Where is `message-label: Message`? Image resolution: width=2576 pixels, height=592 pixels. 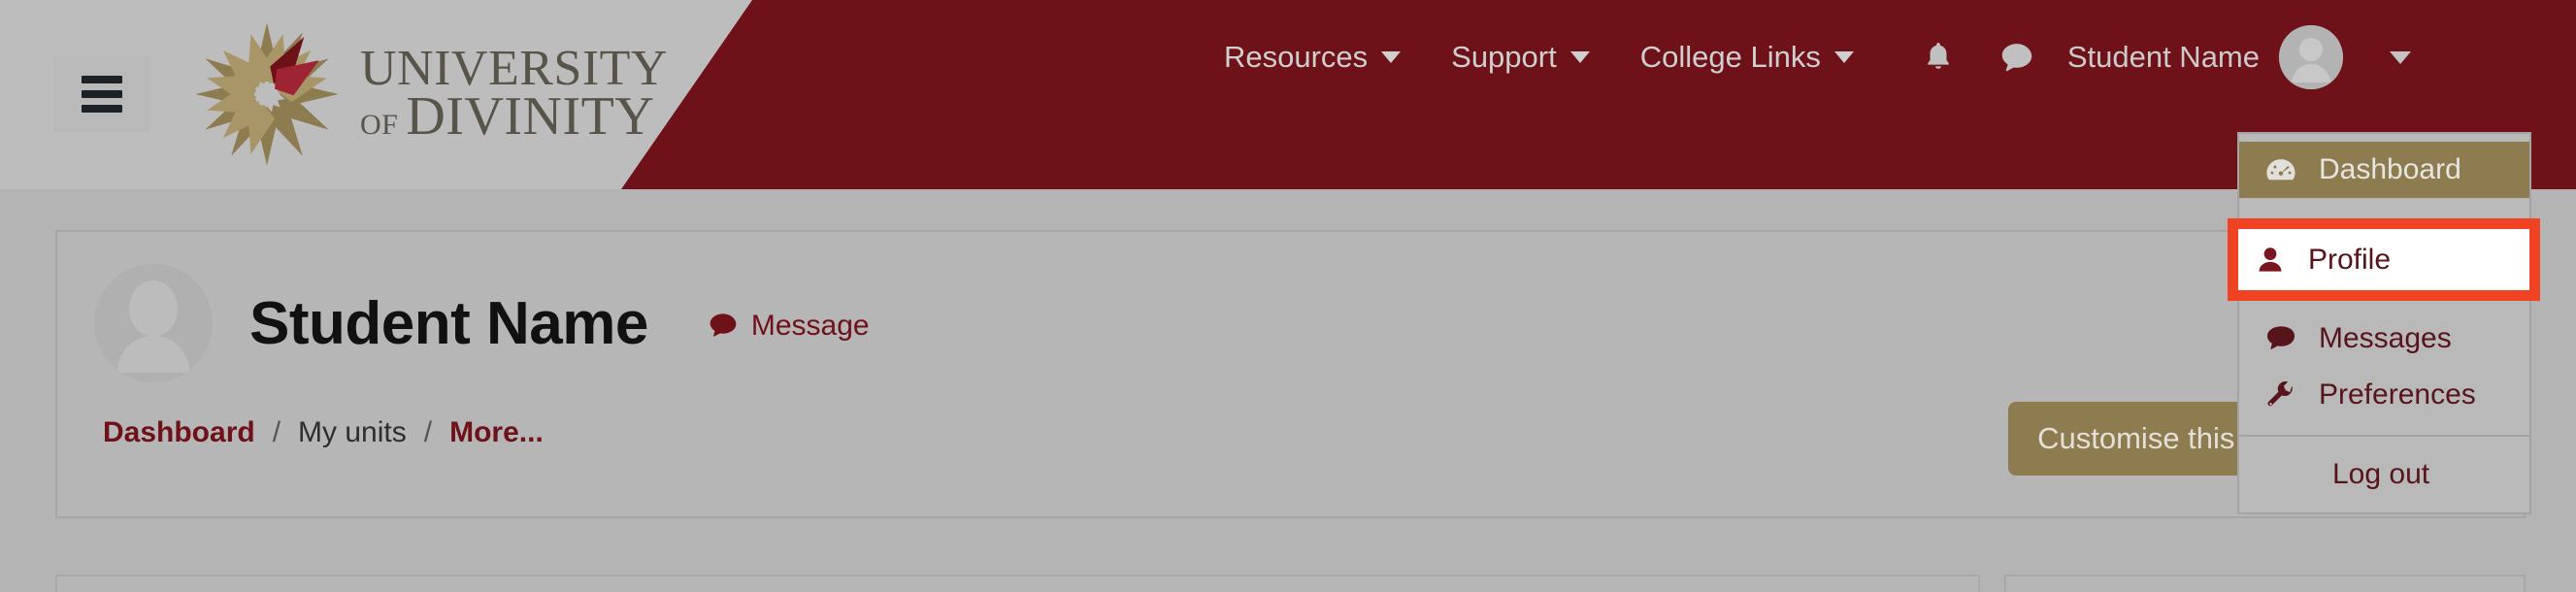 message-label: Message is located at coordinates (810, 326).